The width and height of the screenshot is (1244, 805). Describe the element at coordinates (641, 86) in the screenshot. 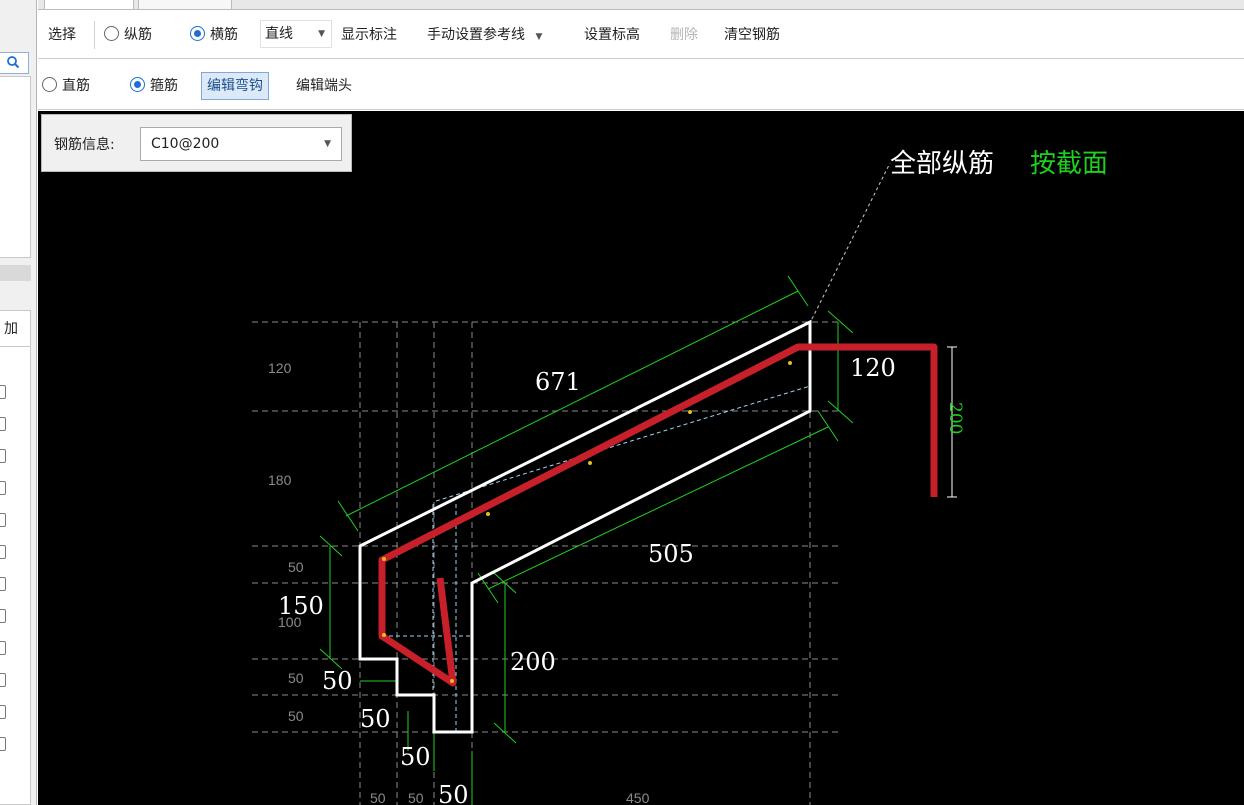

I see `hook-toolbar: 直筋 箍筋 编辑弯钩 编辑端头` at that location.